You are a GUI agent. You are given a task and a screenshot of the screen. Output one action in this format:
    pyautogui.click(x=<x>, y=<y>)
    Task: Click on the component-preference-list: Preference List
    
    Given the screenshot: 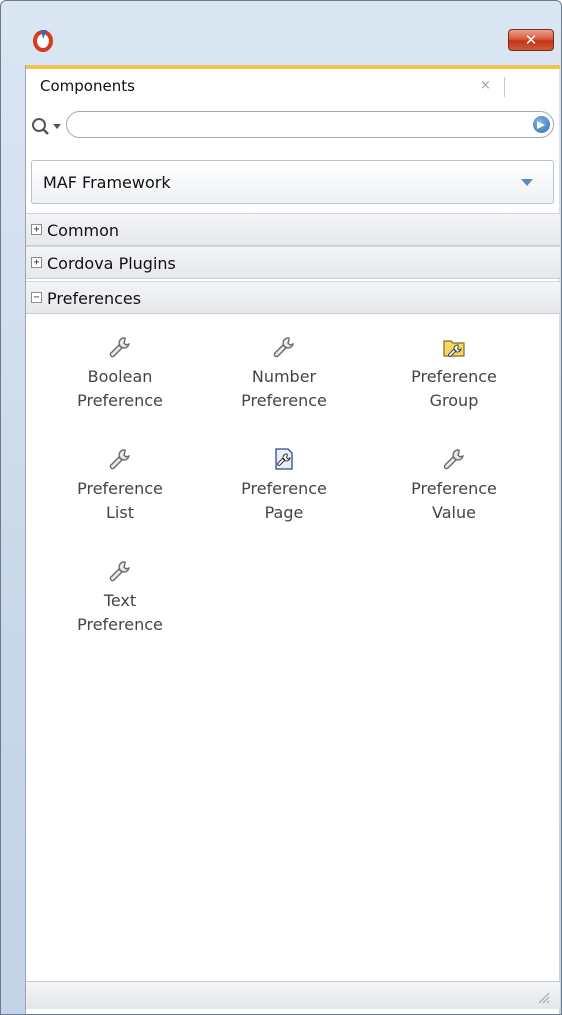 What is the action you would take?
    pyautogui.click(x=120, y=502)
    